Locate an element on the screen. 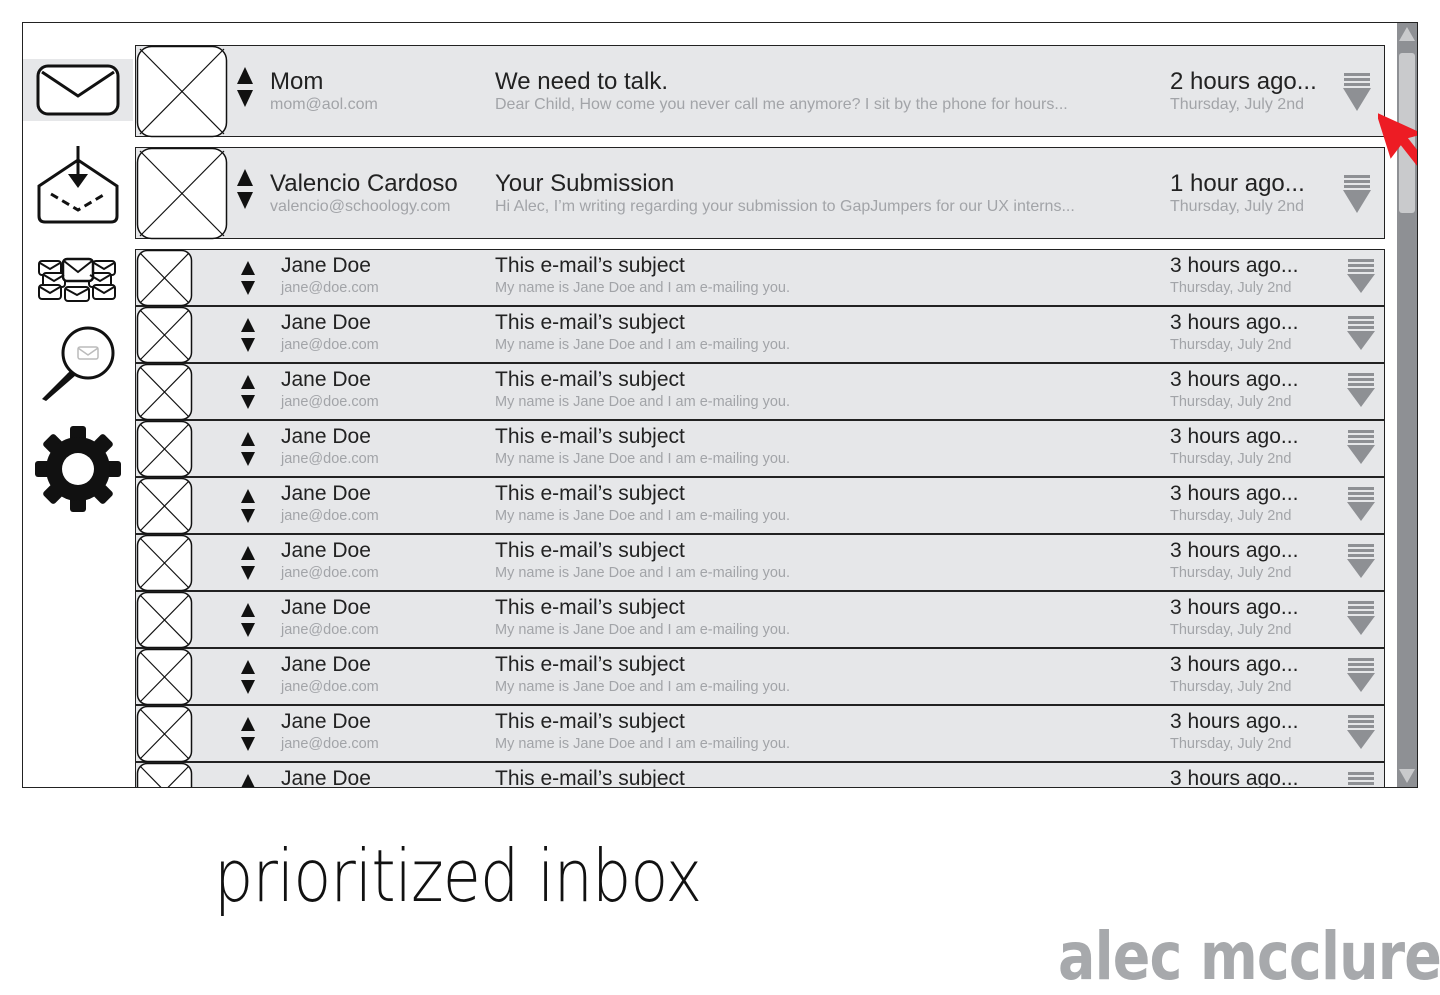 The height and width of the screenshot is (995, 1440). sender-name: Valencio Cardoso is located at coordinates (364, 183).